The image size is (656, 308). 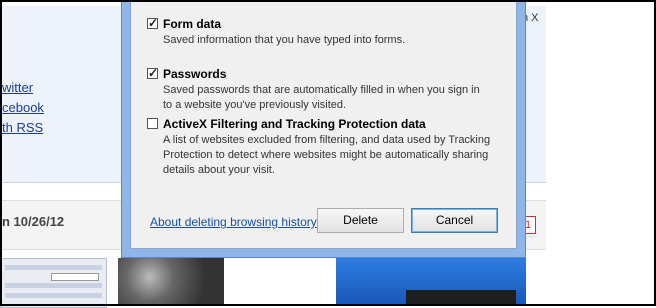 What do you see at coordinates (53, 283) in the screenshot?
I see `thumbnail-browser-screenshot` at bounding box center [53, 283].